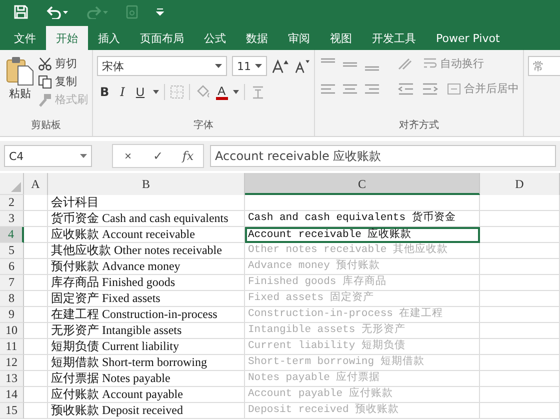 The width and height of the screenshot is (560, 420). What do you see at coordinates (45, 81) in the screenshot?
I see `copy-icon` at bounding box center [45, 81].